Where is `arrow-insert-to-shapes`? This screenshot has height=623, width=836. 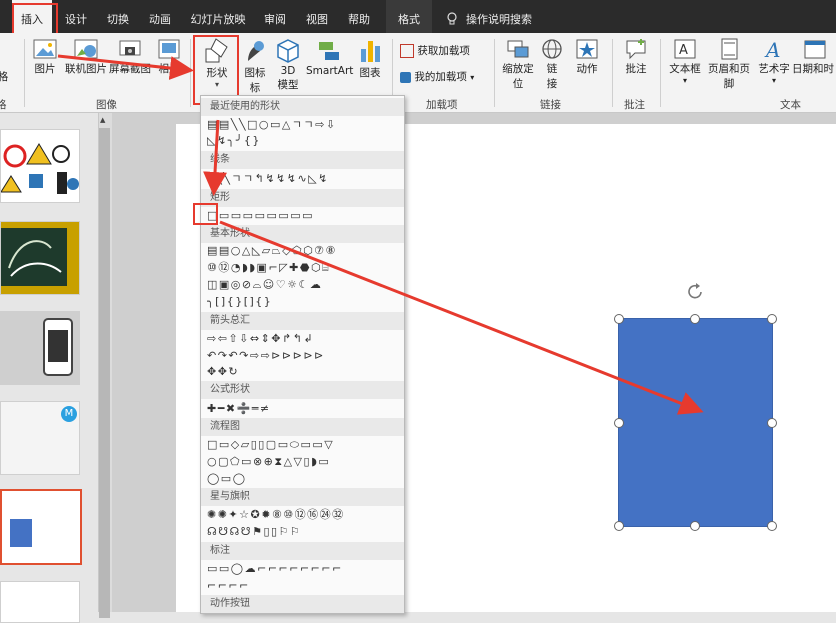 arrow-insert-to-shapes is located at coordinates (125, 67).